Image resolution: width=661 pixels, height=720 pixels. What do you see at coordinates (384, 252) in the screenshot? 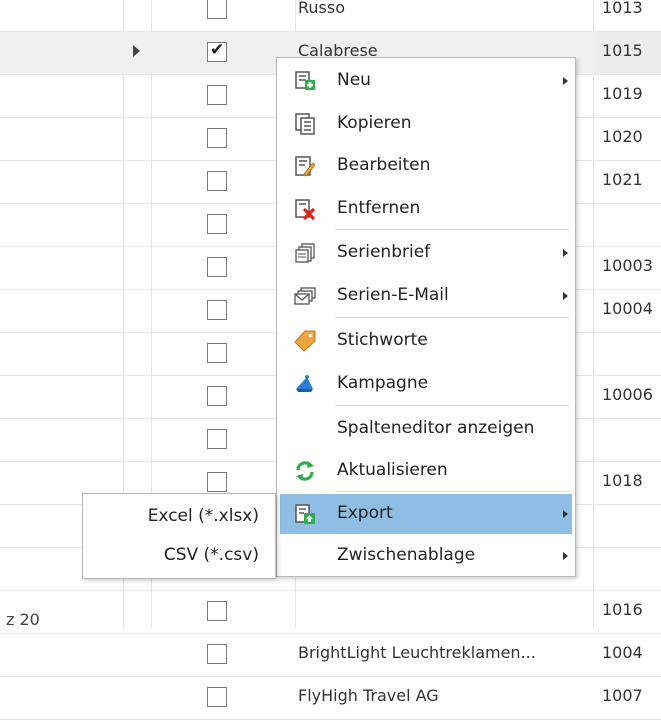
I see `menu-label: Serienbrief` at bounding box center [384, 252].